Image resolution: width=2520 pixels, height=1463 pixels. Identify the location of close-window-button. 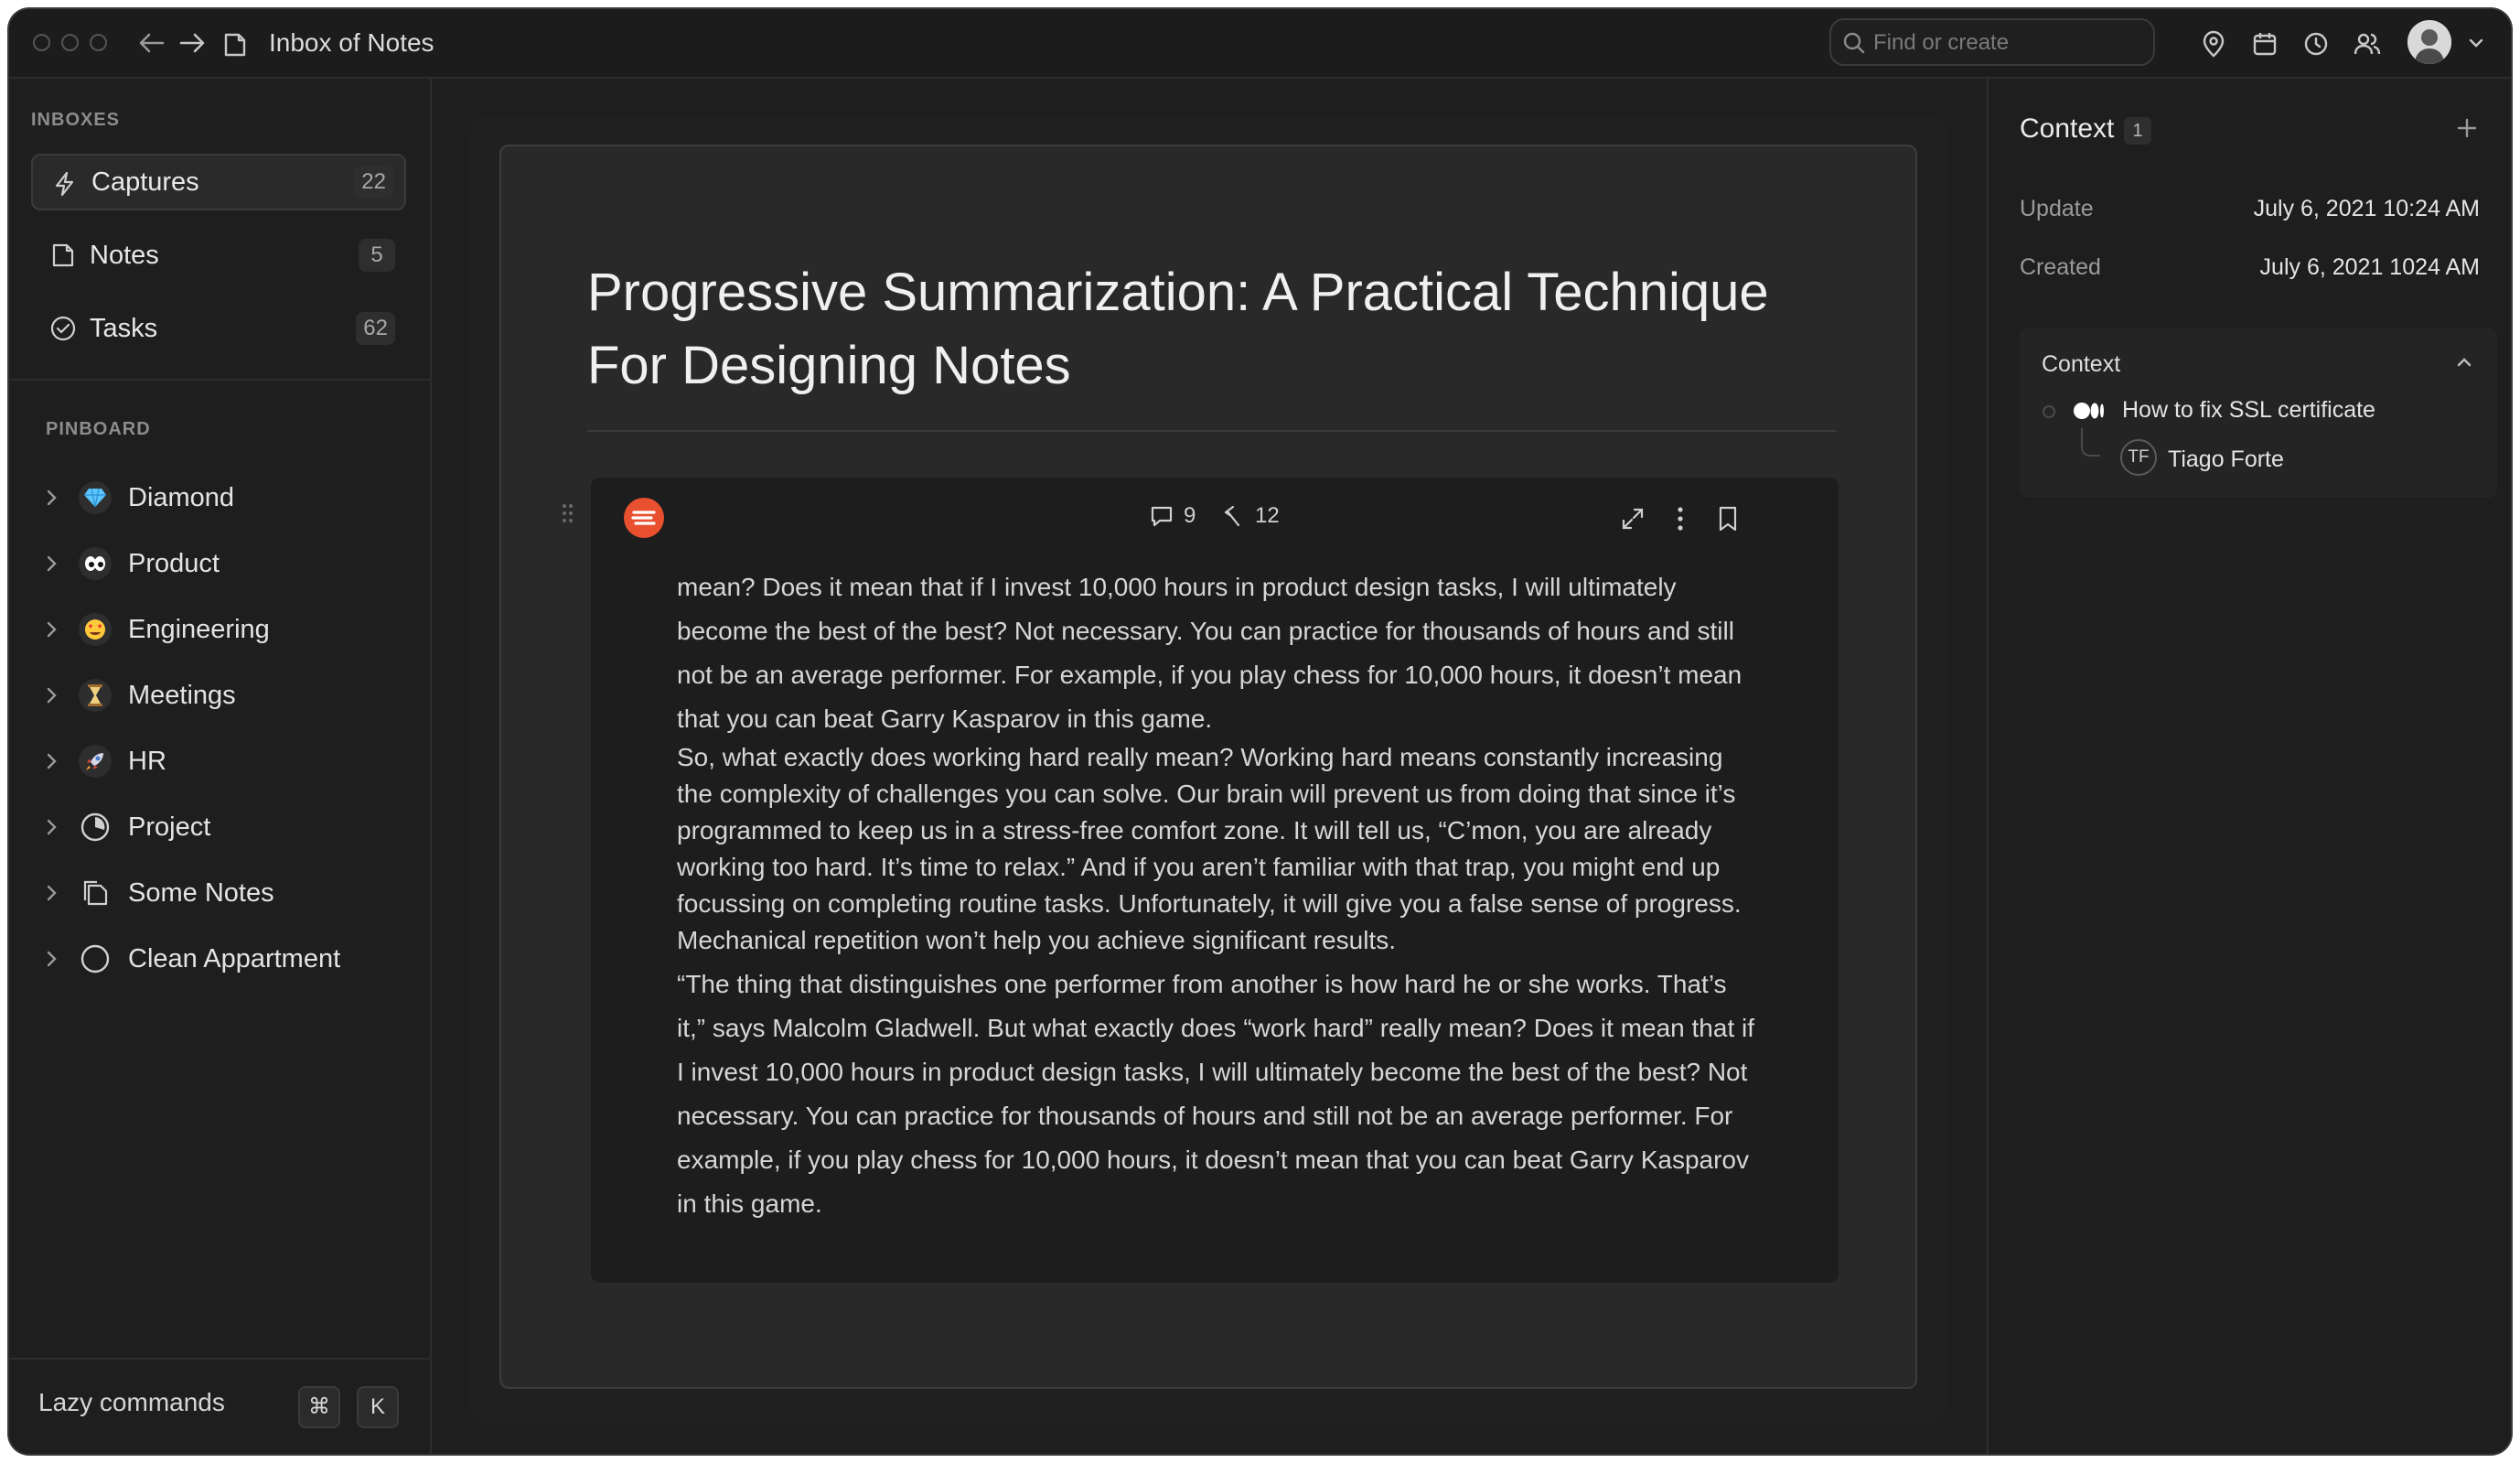
(41, 42).